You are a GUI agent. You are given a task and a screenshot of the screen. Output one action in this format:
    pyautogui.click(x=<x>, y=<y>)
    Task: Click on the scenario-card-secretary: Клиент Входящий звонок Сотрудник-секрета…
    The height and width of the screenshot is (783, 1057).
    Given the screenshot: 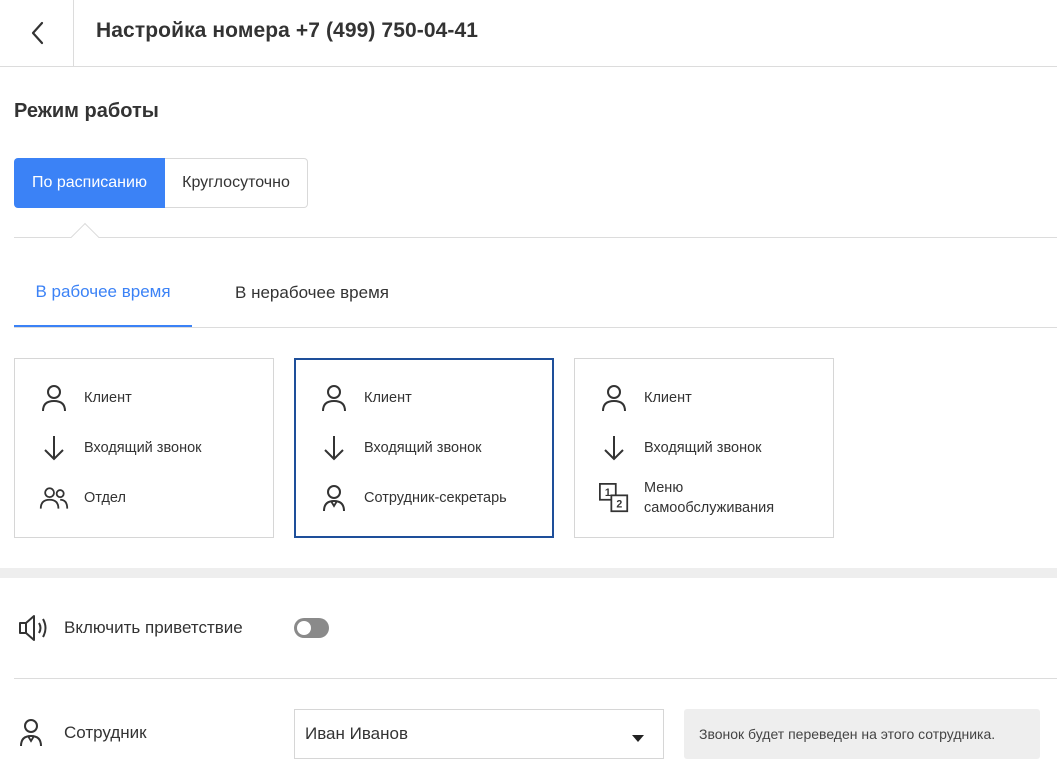 What is the action you would take?
    pyautogui.click(x=424, y=448)
    